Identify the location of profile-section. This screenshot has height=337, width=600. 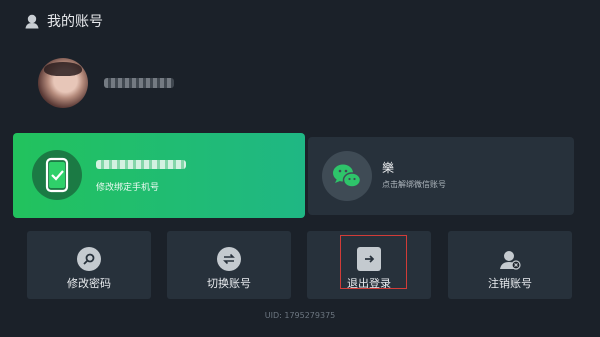
(106, 83).